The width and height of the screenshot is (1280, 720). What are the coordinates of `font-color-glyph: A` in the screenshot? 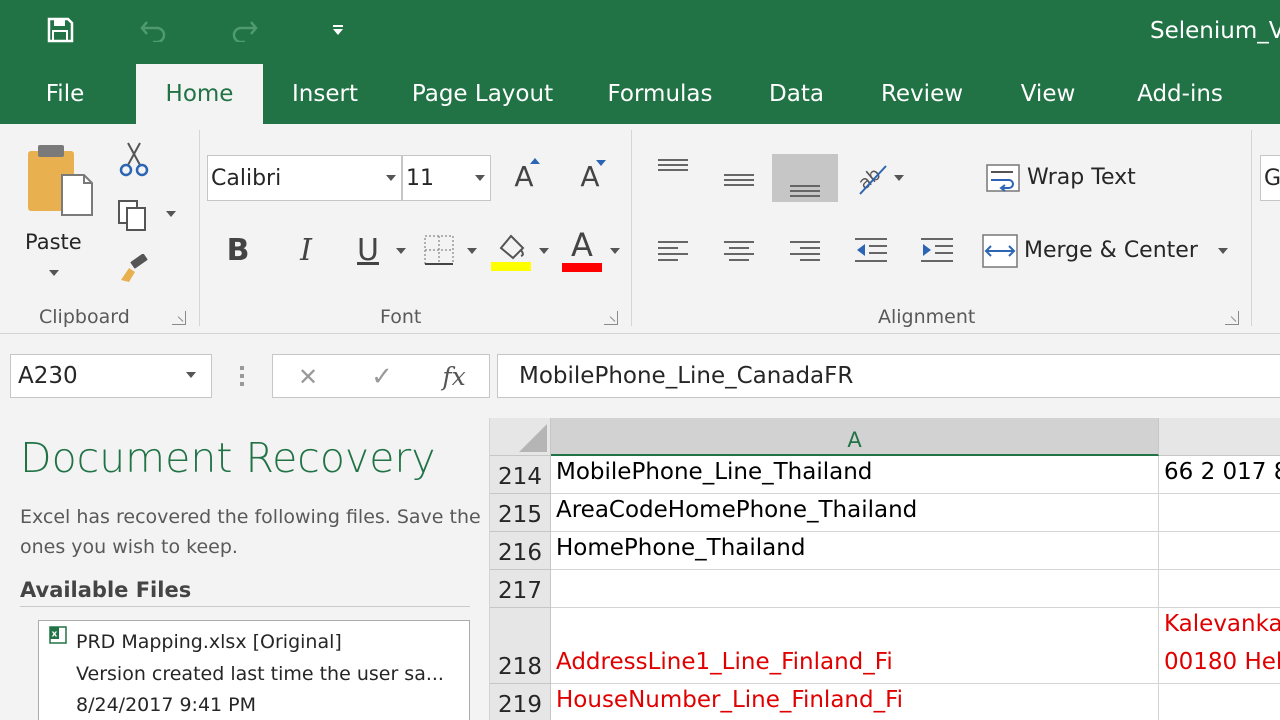 It's located at (582, 245).